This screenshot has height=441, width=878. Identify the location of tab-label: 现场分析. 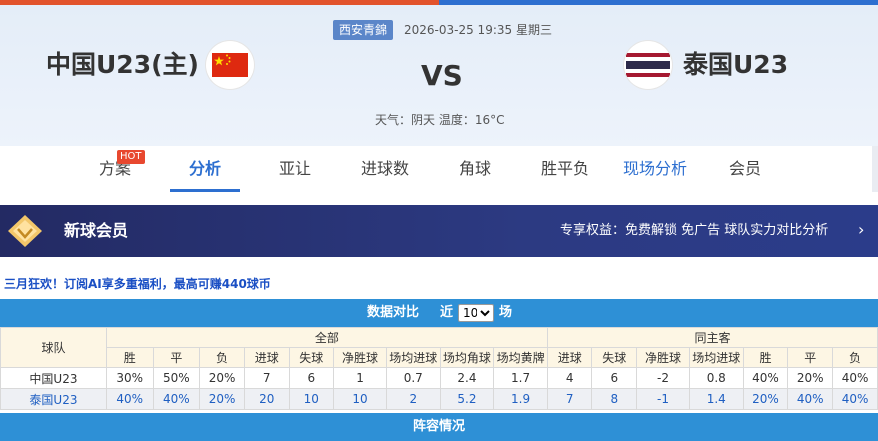
(654, 168).